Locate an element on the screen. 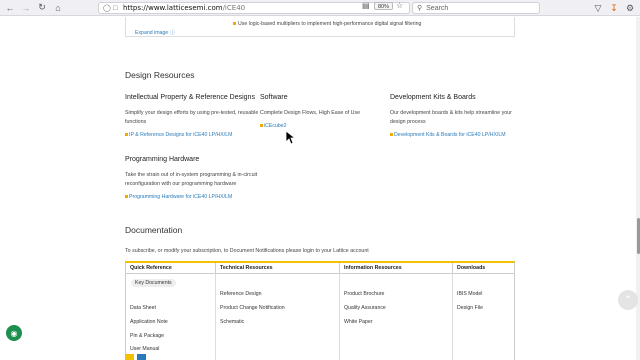  reload-icon: ↻ is located at coordinates (42, 8).